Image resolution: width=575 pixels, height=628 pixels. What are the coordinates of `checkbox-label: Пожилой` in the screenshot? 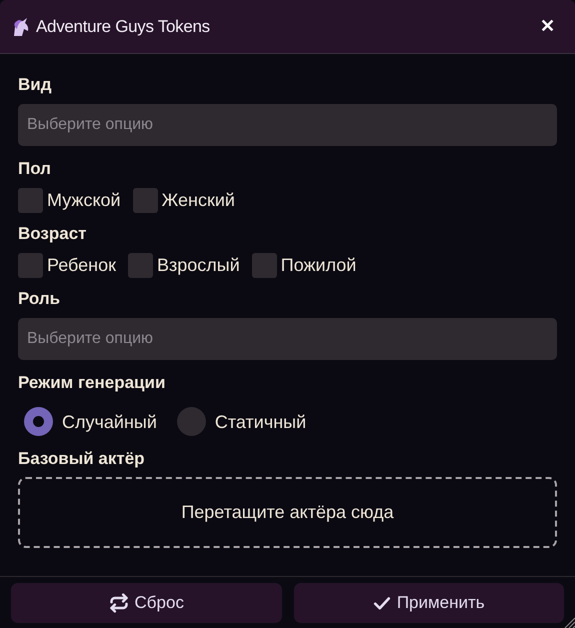 It's located at (318, 265).